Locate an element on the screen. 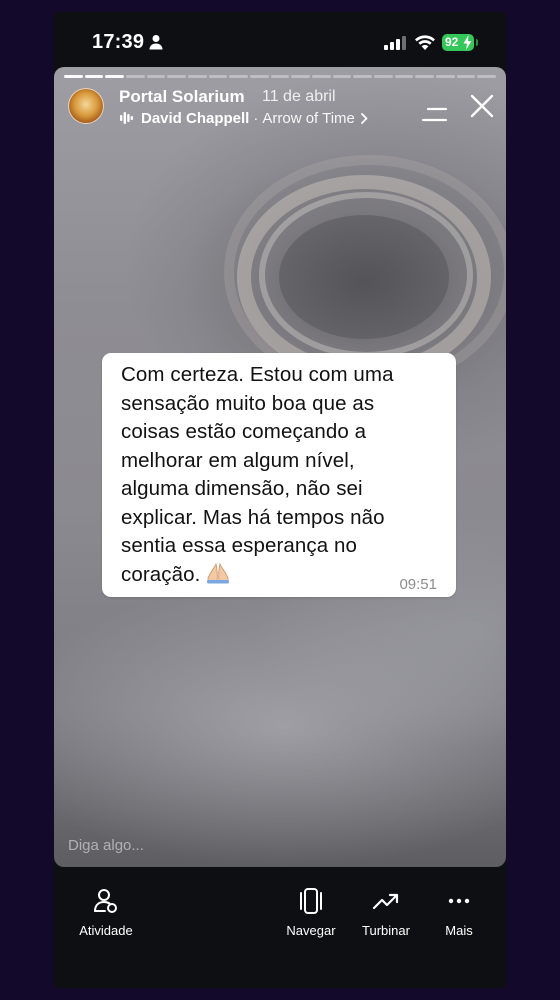  activity-label: Atividade is located at coordinates (106, 930).